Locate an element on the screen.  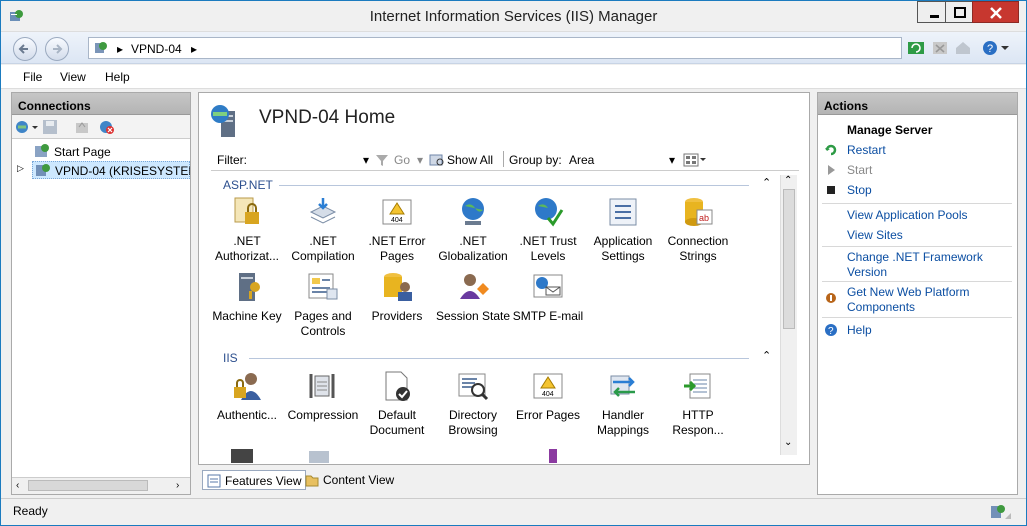
server-icon is located at coordinates (101, 49).